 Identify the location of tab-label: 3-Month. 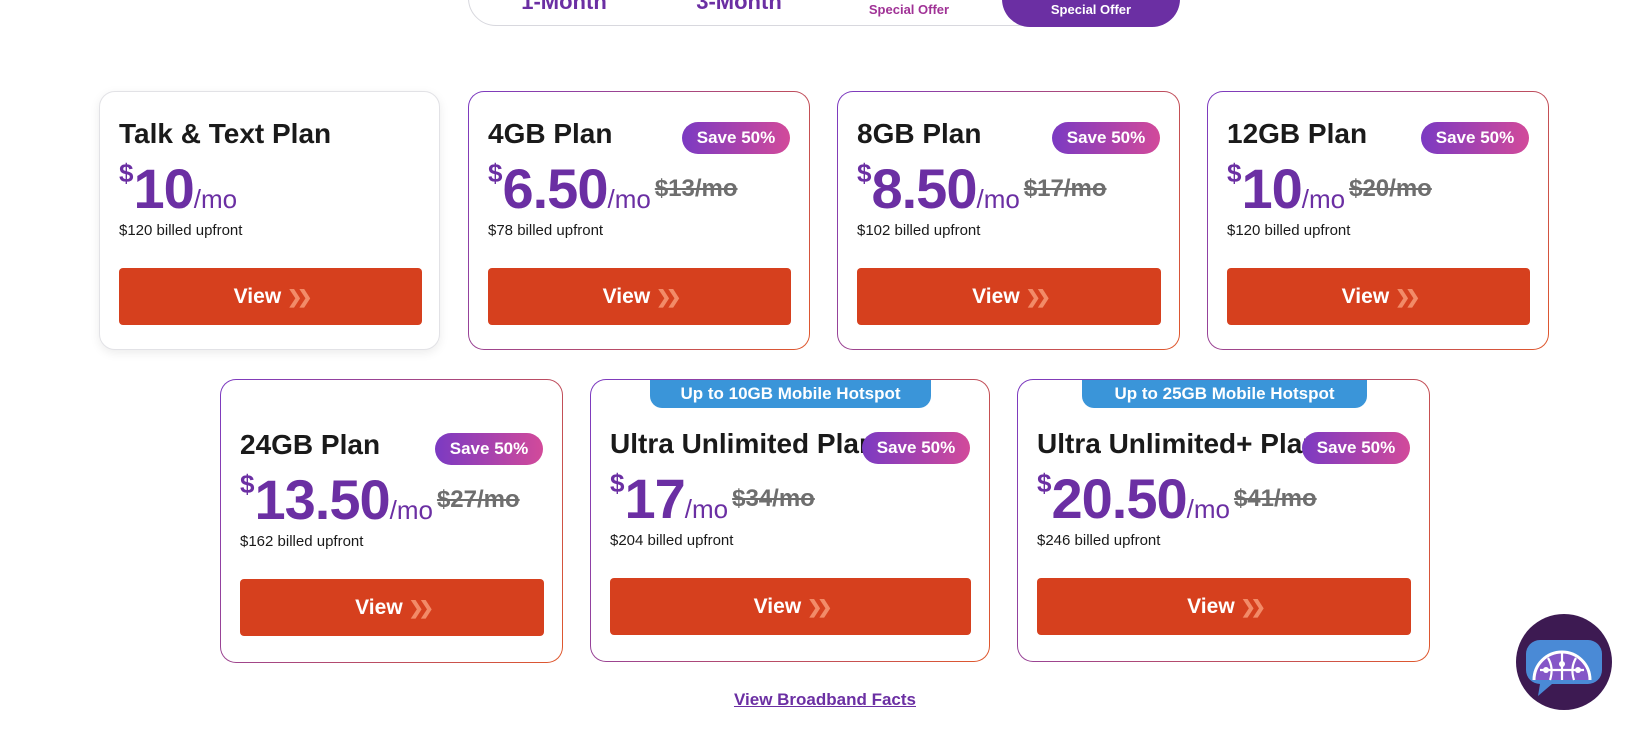
(739, 7).